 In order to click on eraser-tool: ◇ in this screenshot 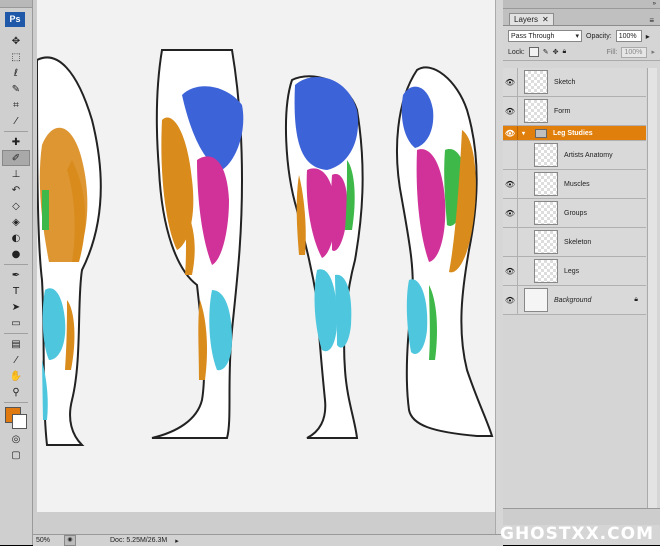, I will do `click(16, 206)`.